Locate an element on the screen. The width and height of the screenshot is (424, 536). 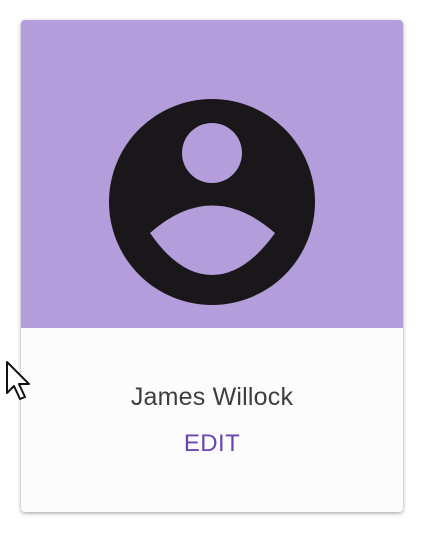
person-name: James Willock is located at coordinates (212, 397).